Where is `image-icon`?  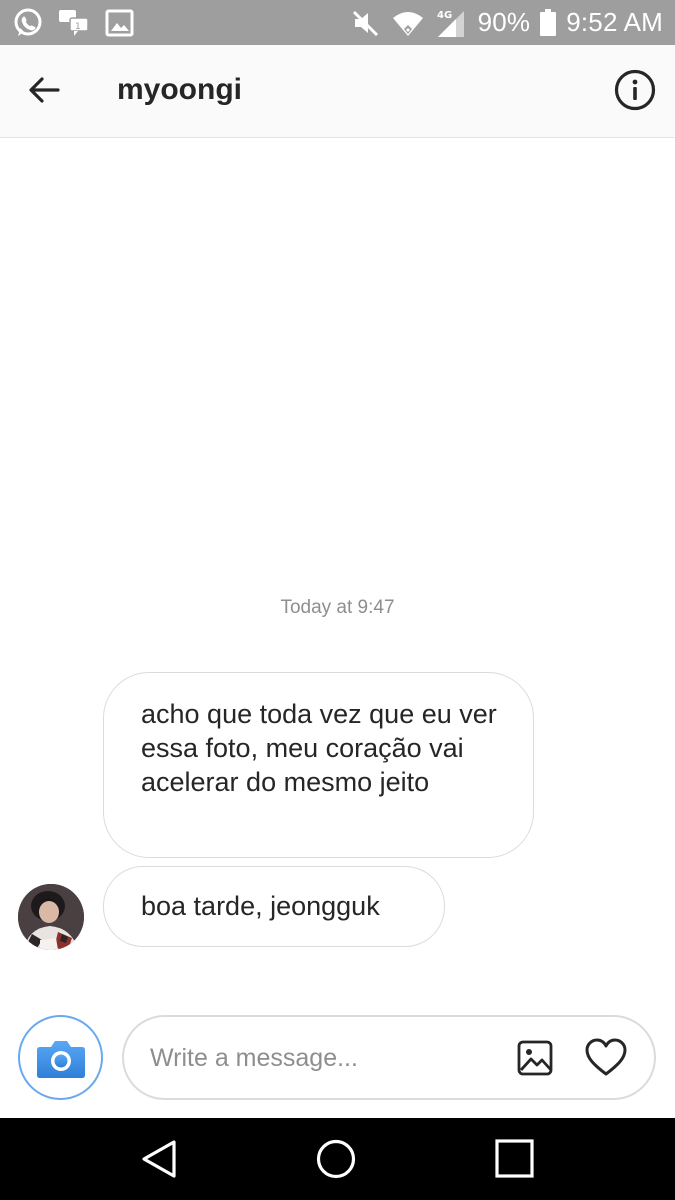
image-icon is located at coordinates (535, 1058).